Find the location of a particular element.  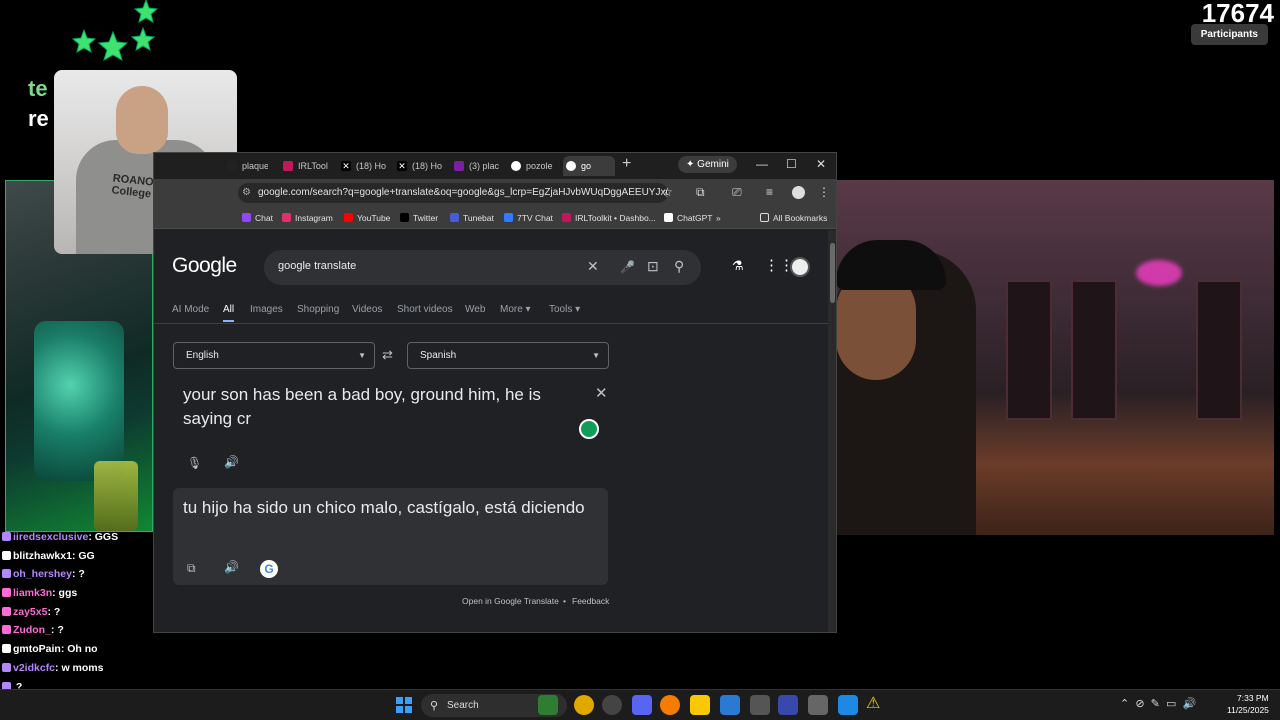

source-language-label: English is located at coordinates (202, 355).